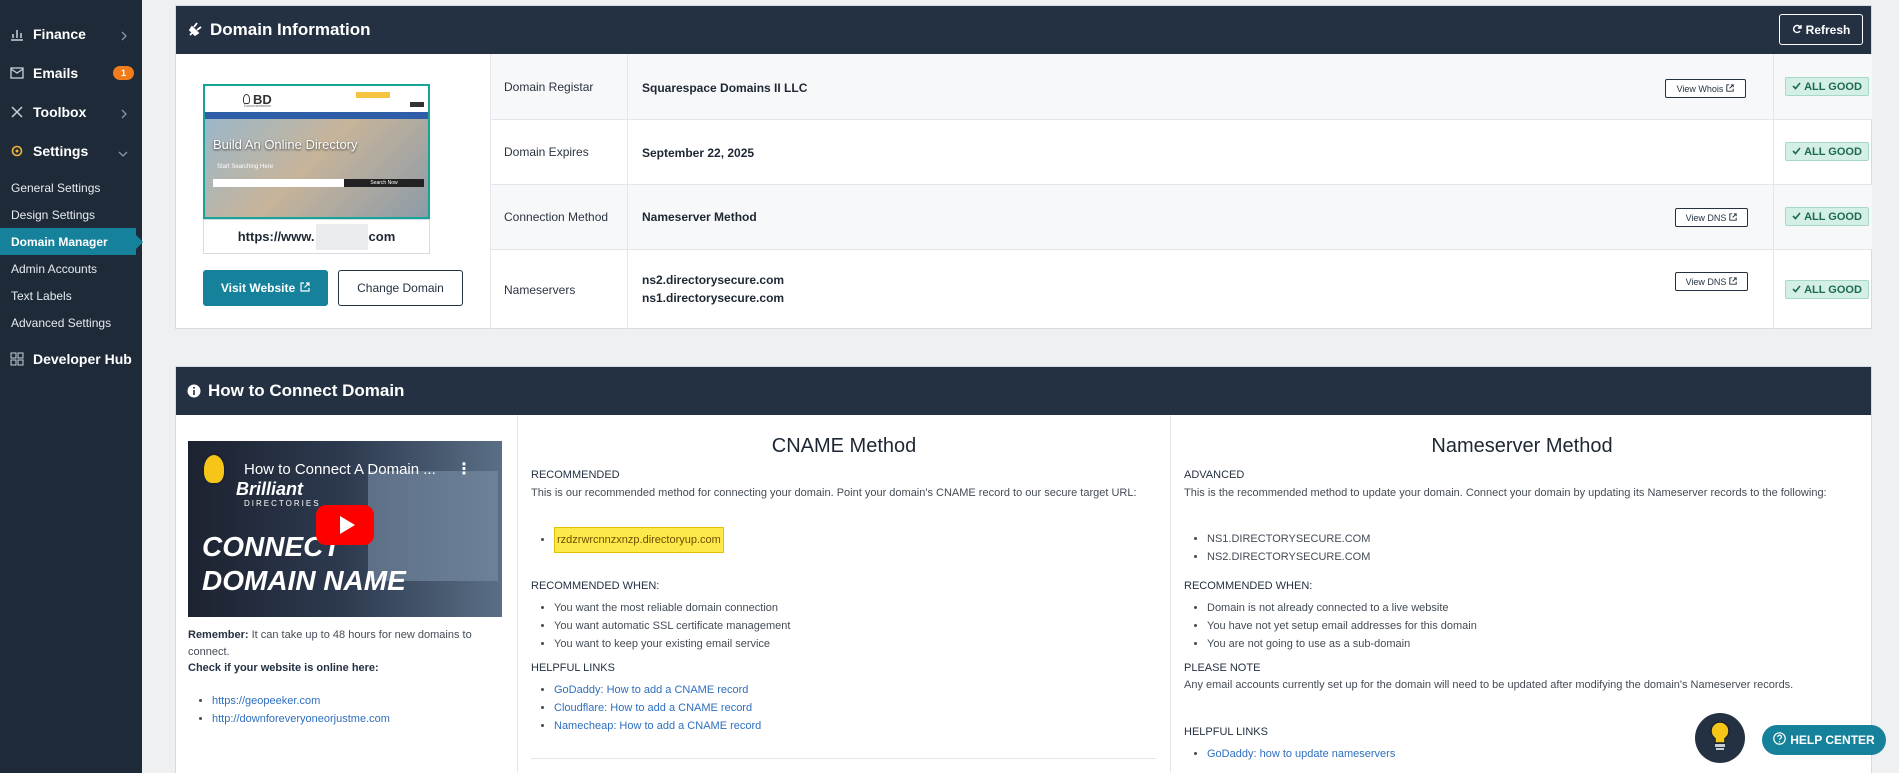  I want to click on play-button, so click(345, 525).